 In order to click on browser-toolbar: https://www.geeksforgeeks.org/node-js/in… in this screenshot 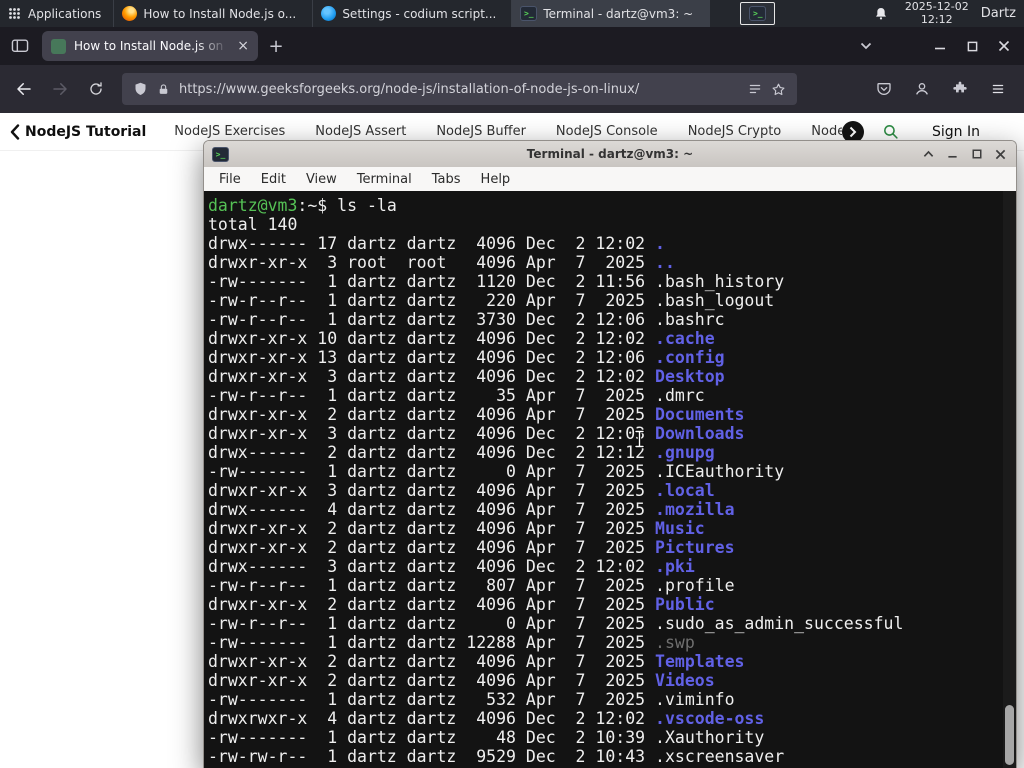, I will do `click(512, 89)`.